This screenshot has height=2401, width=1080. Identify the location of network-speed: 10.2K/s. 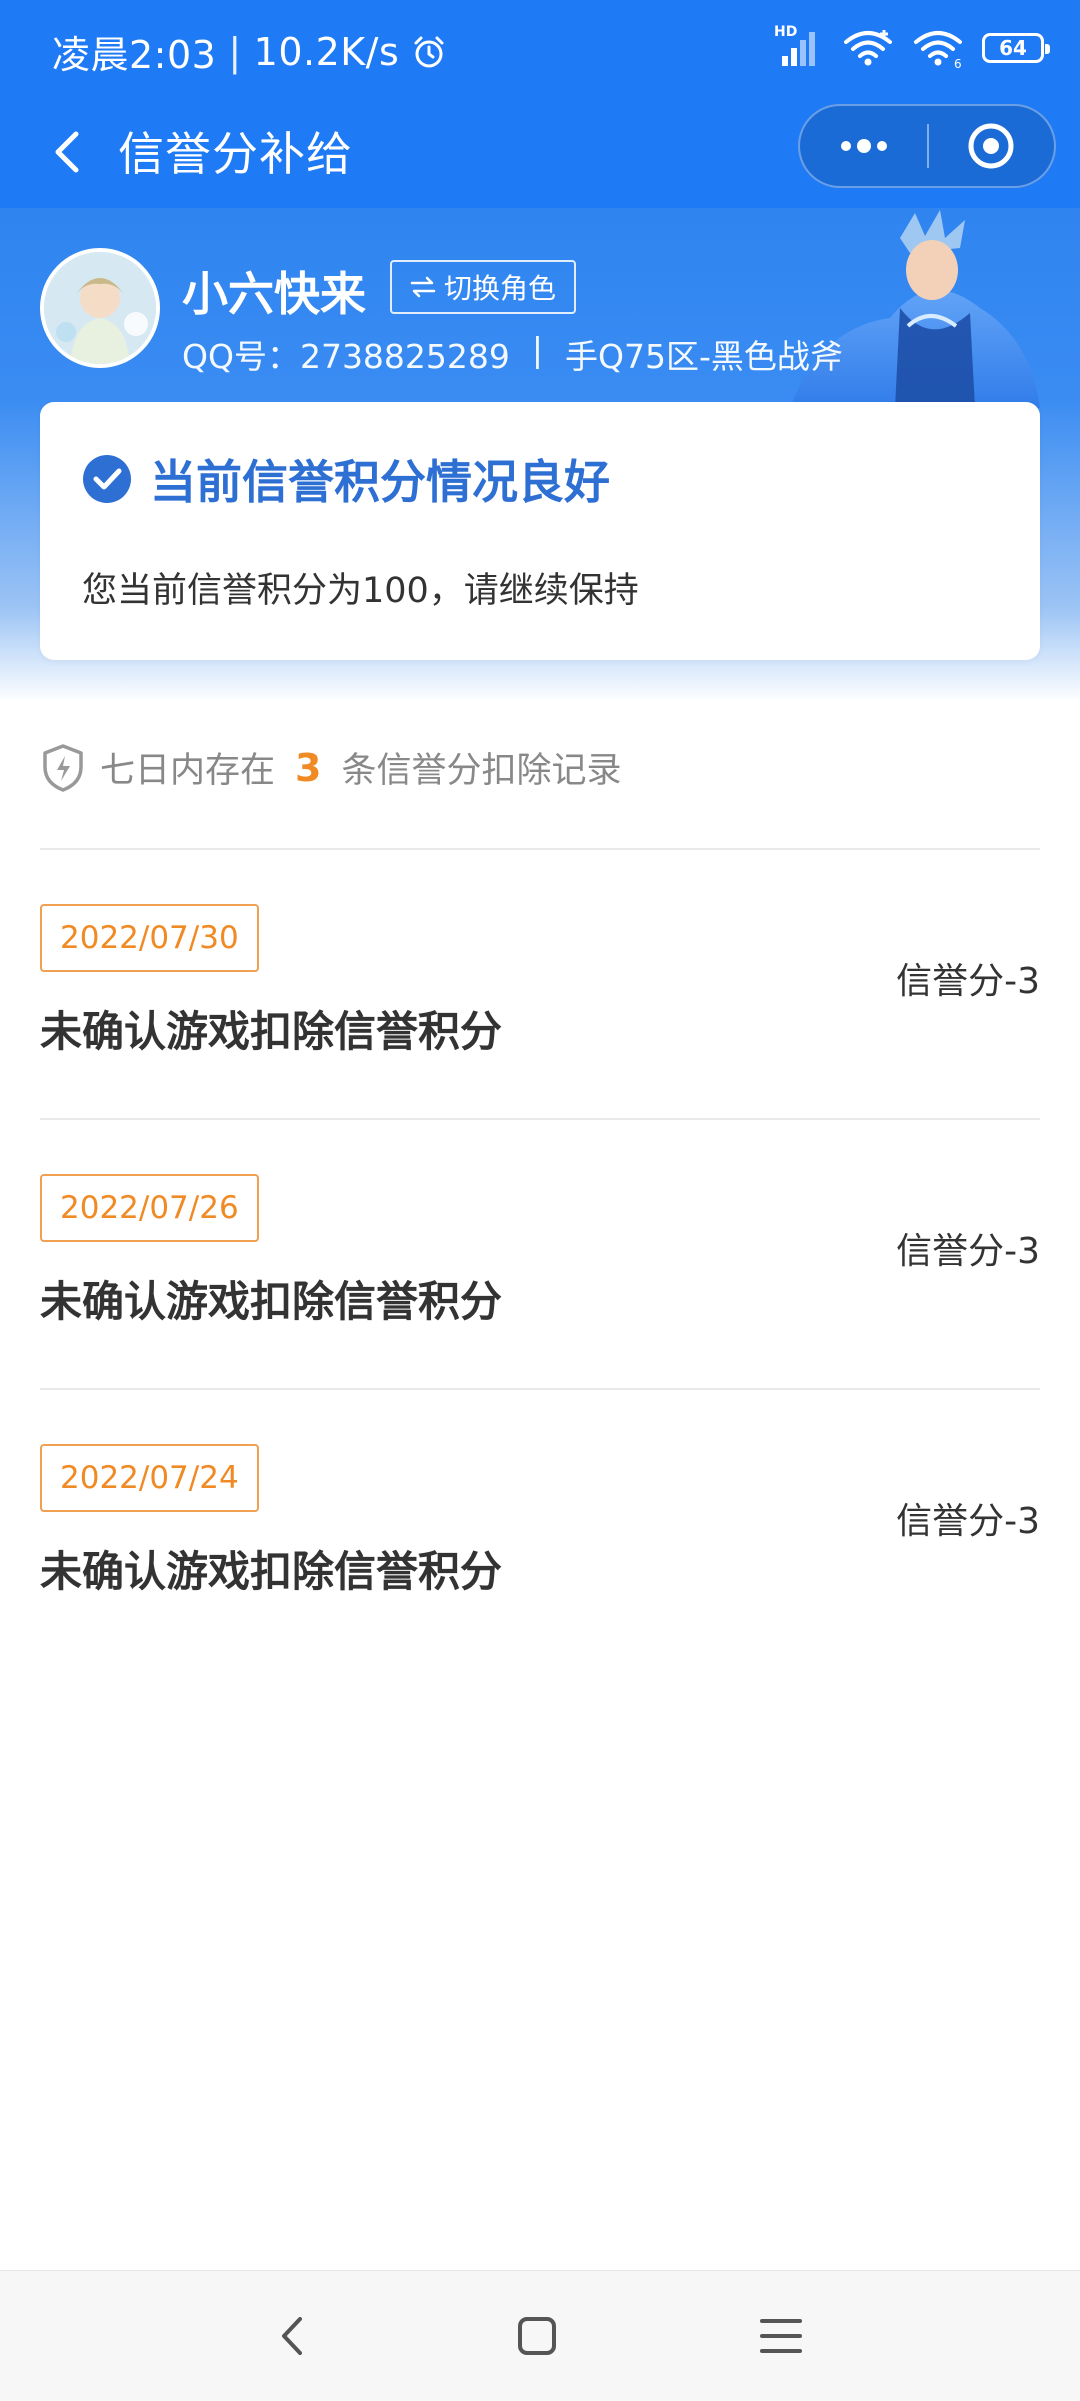
(326, 51).